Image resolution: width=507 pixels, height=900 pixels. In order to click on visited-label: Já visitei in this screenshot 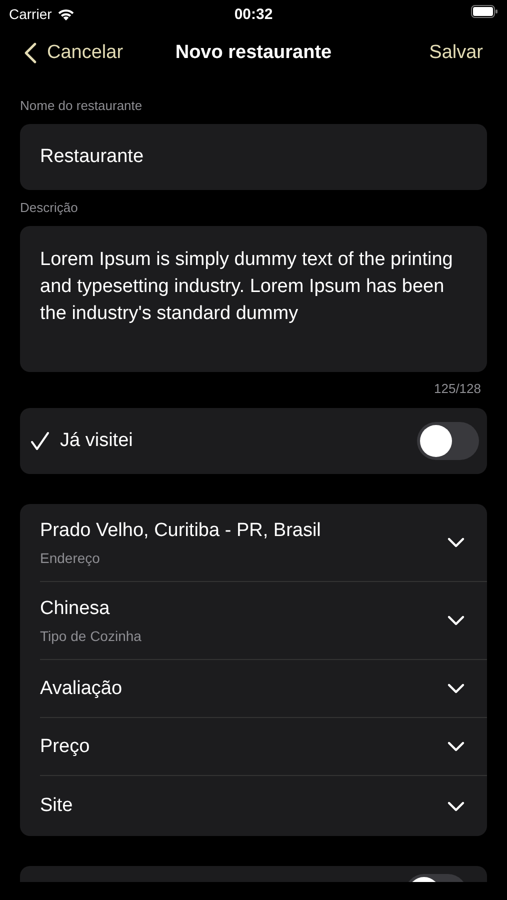, I will do `click(96, 441)`.